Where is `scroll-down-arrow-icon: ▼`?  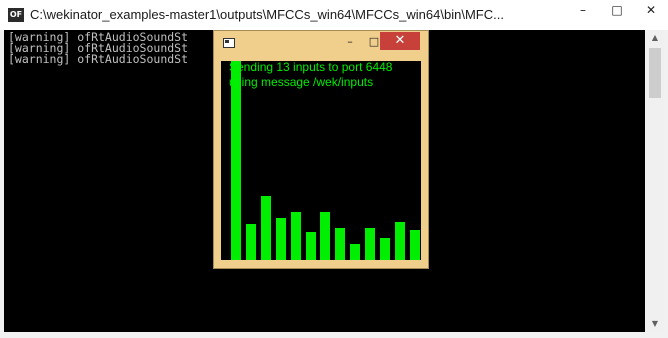
scroll-down-arrow-icon: ▼ is located at coordinates (655, 324).